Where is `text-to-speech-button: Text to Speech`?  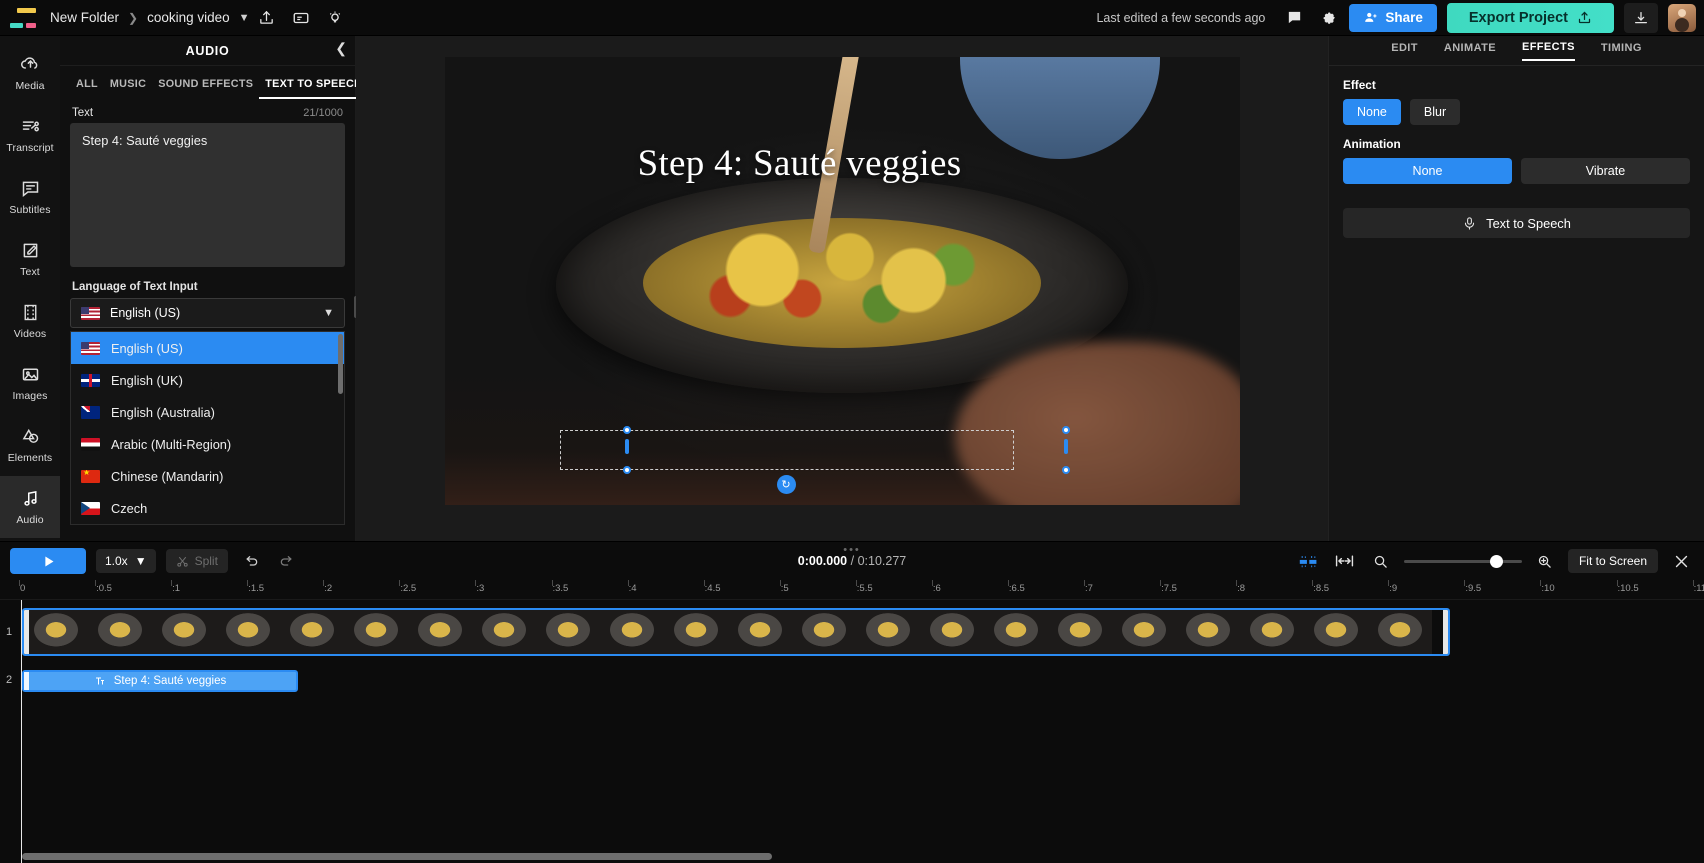 text-to-speech-button: Text to Speech is located at coordinates (1516, 223).